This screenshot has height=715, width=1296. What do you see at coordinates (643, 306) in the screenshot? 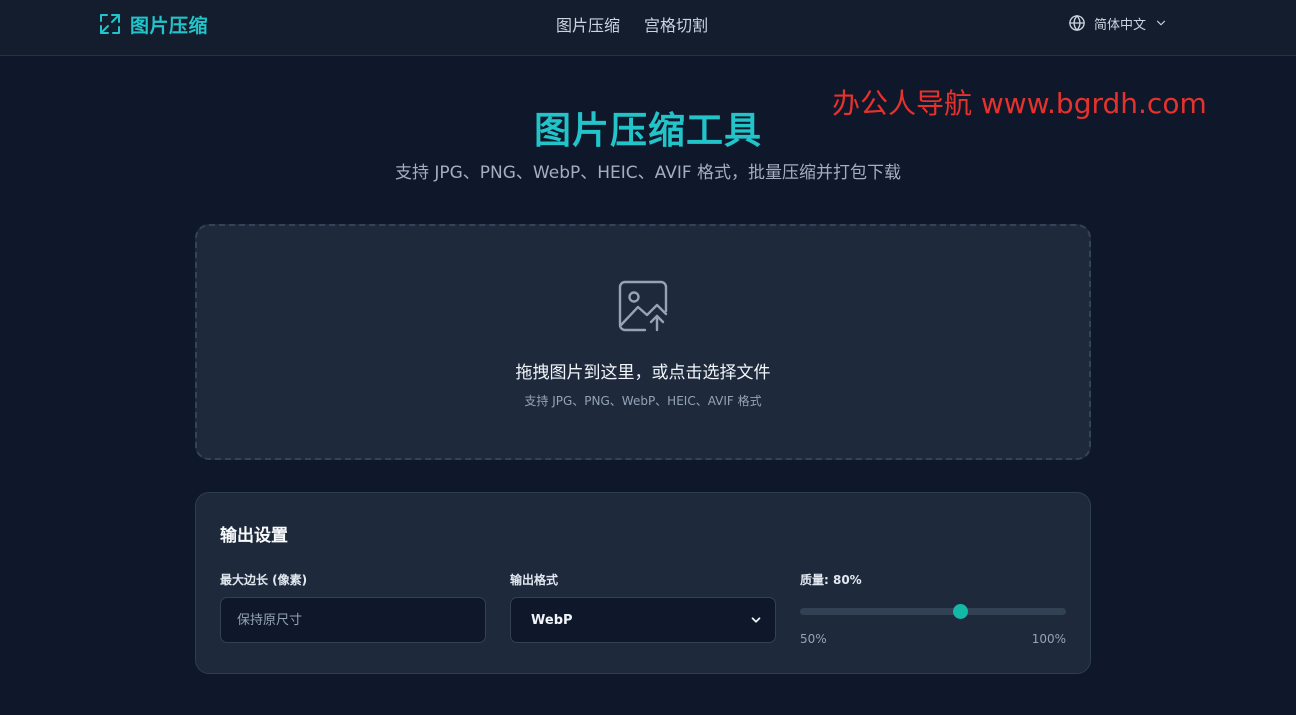
I see `image-upload-icon` at bounding box center [643, 306].